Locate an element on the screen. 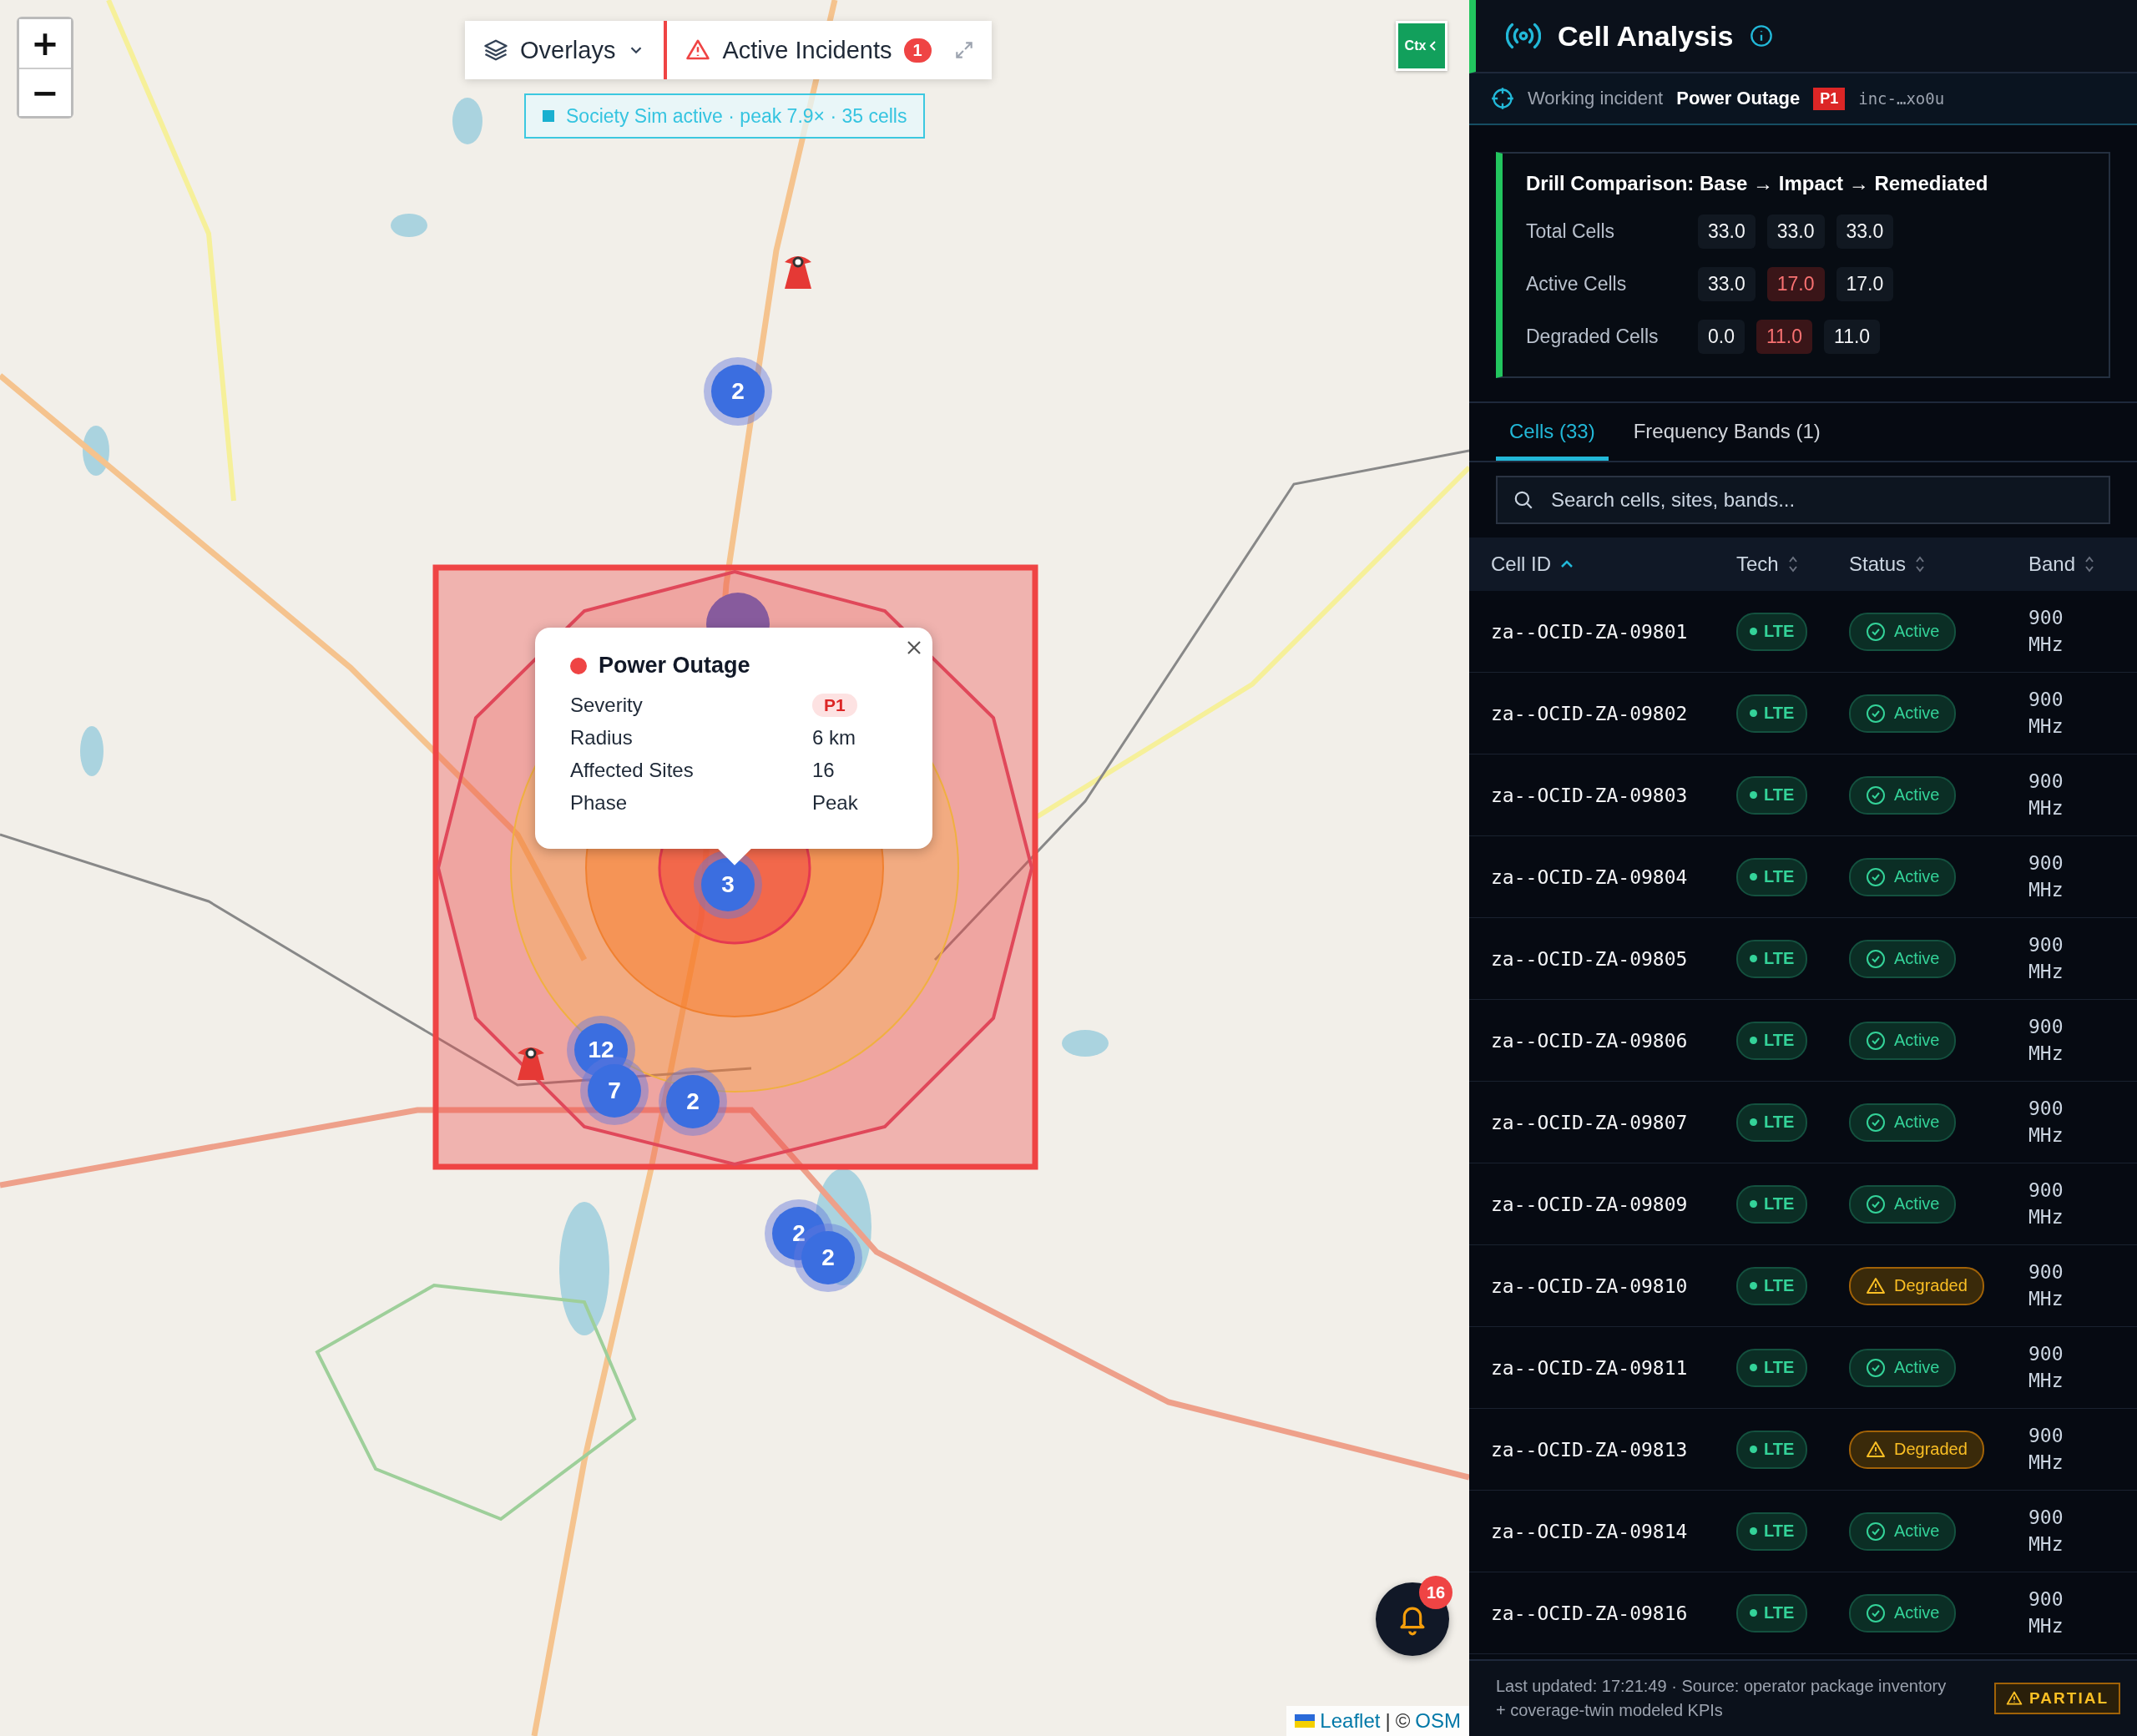 The image size is (2137, 1736). cell-id: za--OCID-ZA-09802 is located at coordinates (1590, 713).